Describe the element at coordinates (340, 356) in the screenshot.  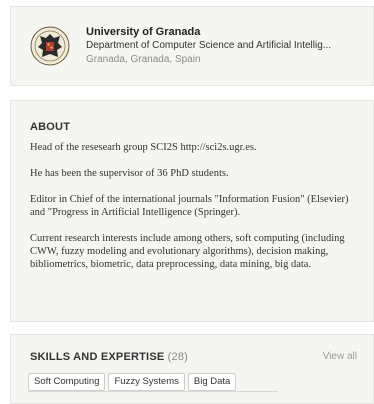
I see `view-all-link: View all` at that location.